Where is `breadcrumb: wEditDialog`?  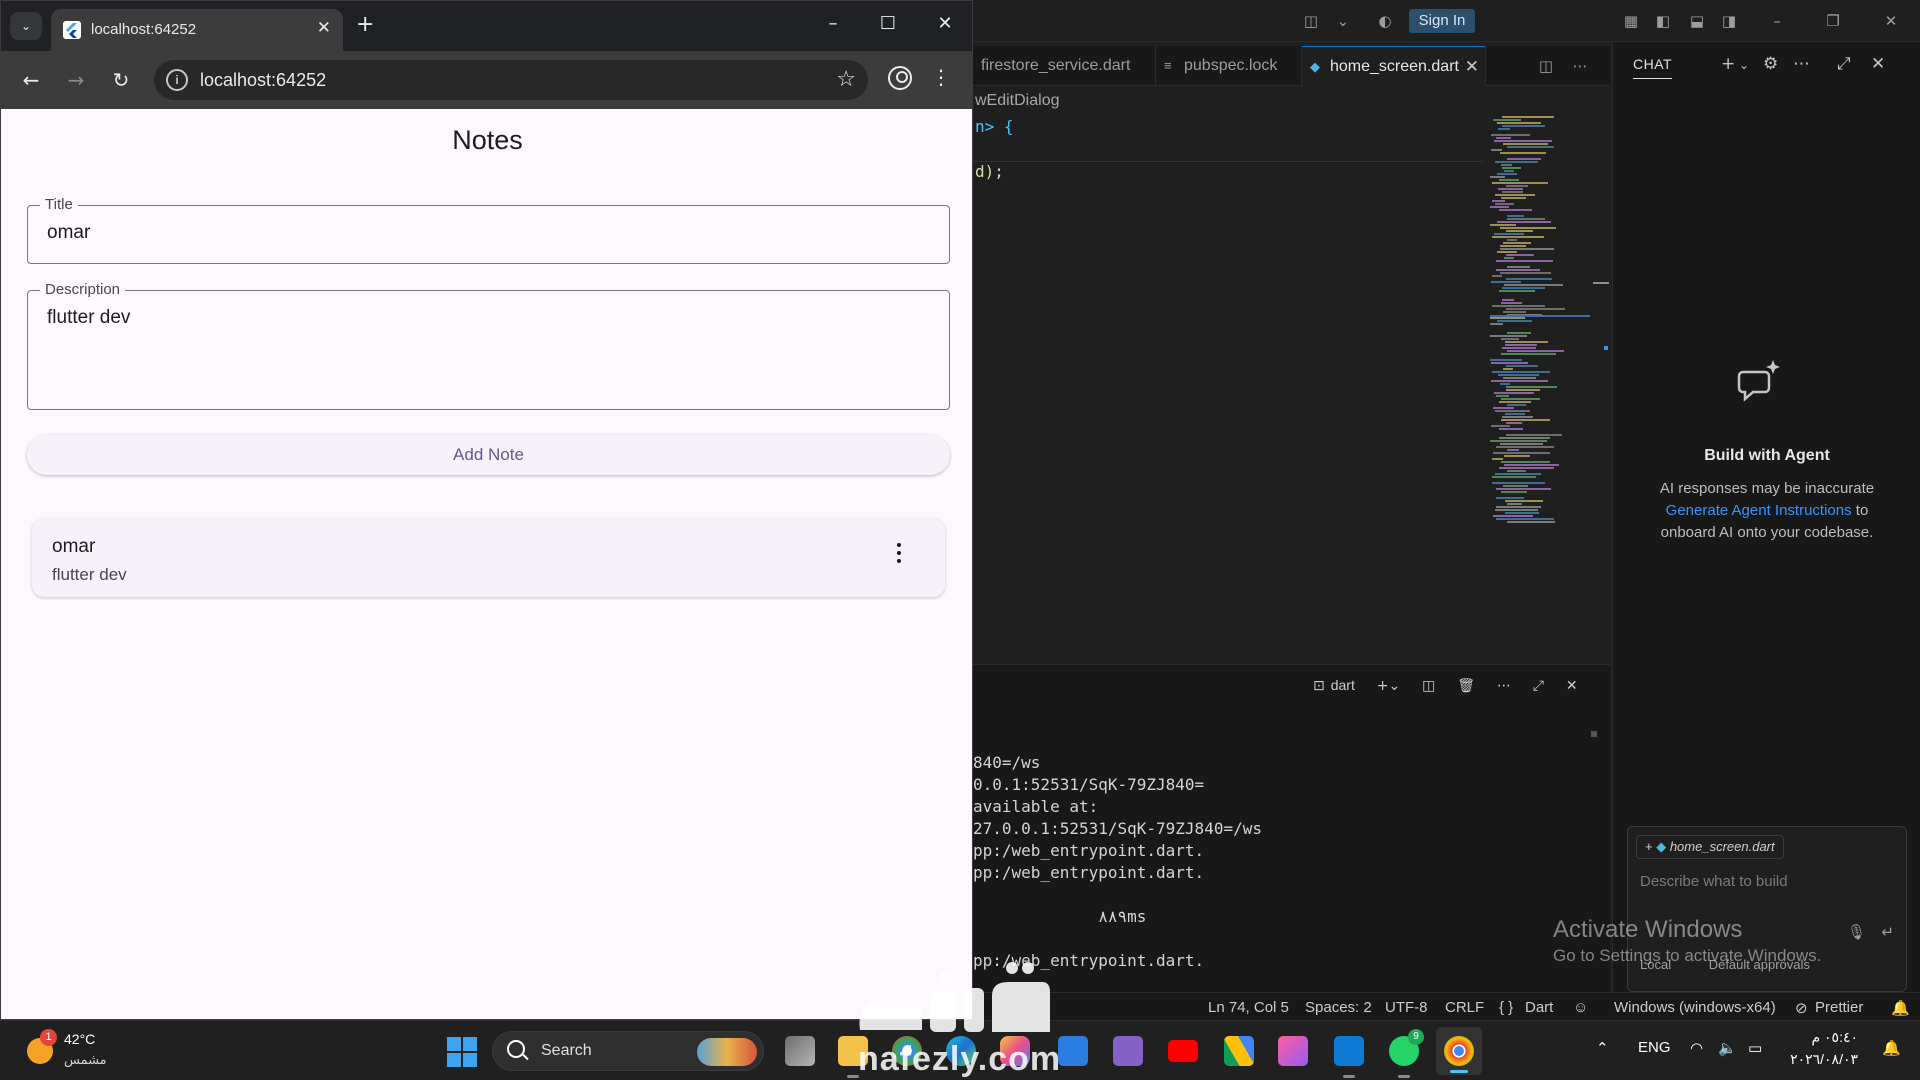
breadcrumb: wEditDialog is located at coordinates (1017, 101).